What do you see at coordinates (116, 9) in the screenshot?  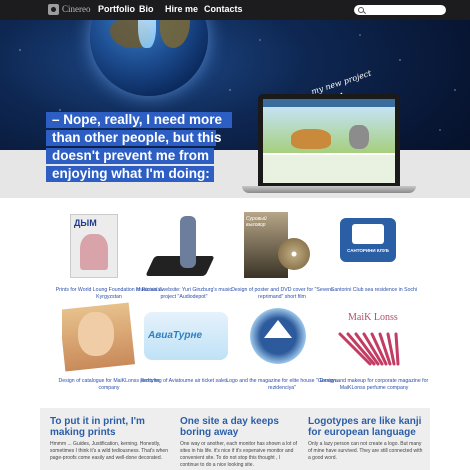 I see `nav-item-portfolio: Portfolio` at bounding box center [116, 9].